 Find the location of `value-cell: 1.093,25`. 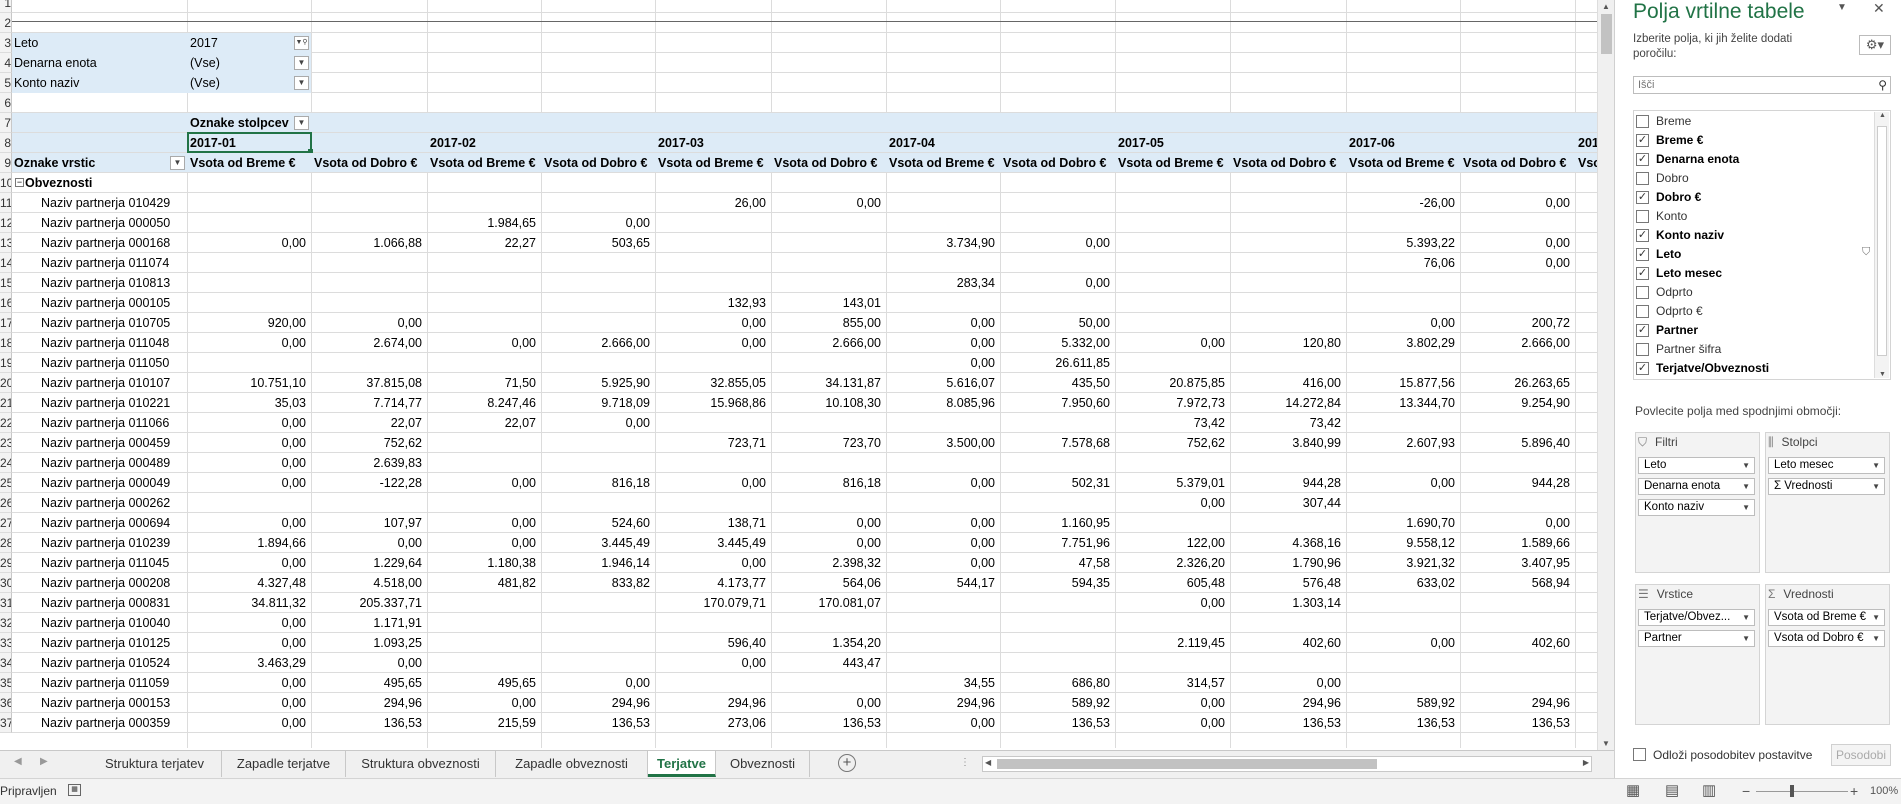

value-cell: 1.093,25 is located at coordinates (369, 643).